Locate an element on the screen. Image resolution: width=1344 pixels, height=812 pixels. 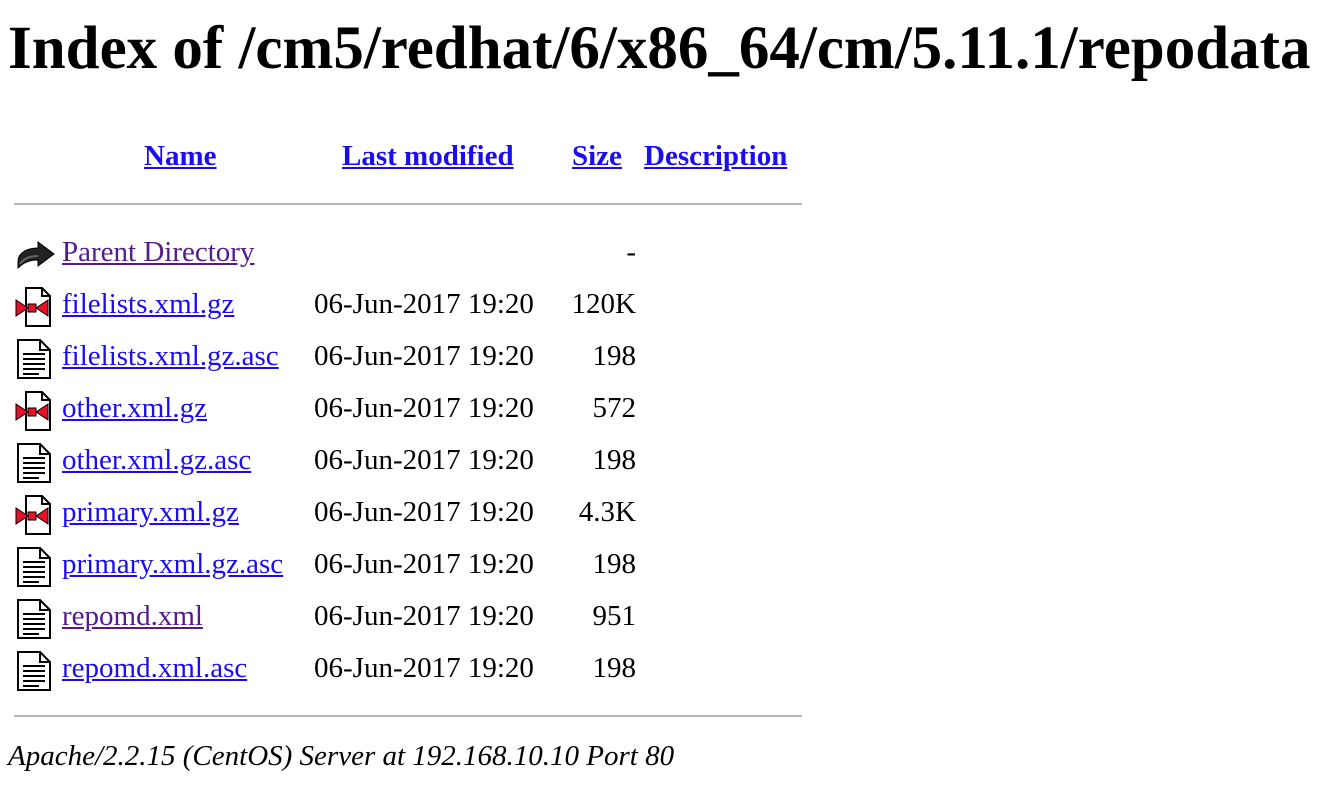
column-header-size: Size is located at coordinates (597, 156).